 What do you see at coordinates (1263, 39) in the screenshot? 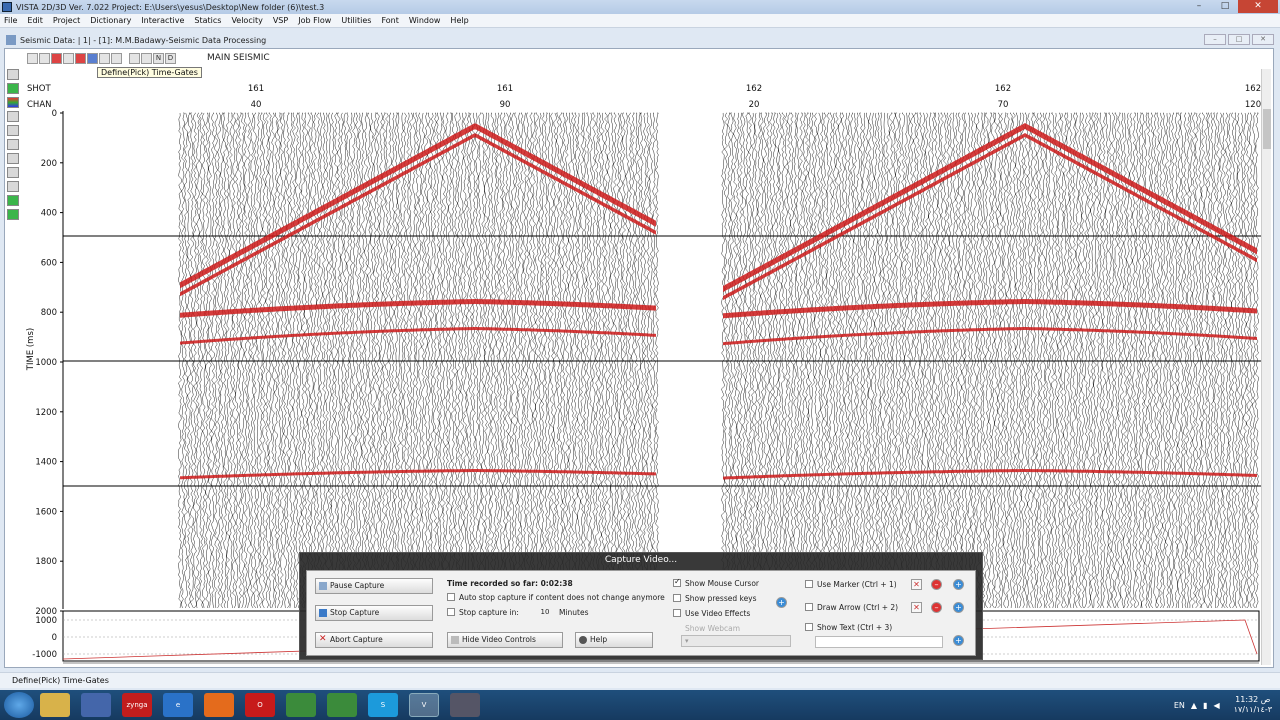
I see `child-close-button: ✕` at bounding box center [1263, 39].